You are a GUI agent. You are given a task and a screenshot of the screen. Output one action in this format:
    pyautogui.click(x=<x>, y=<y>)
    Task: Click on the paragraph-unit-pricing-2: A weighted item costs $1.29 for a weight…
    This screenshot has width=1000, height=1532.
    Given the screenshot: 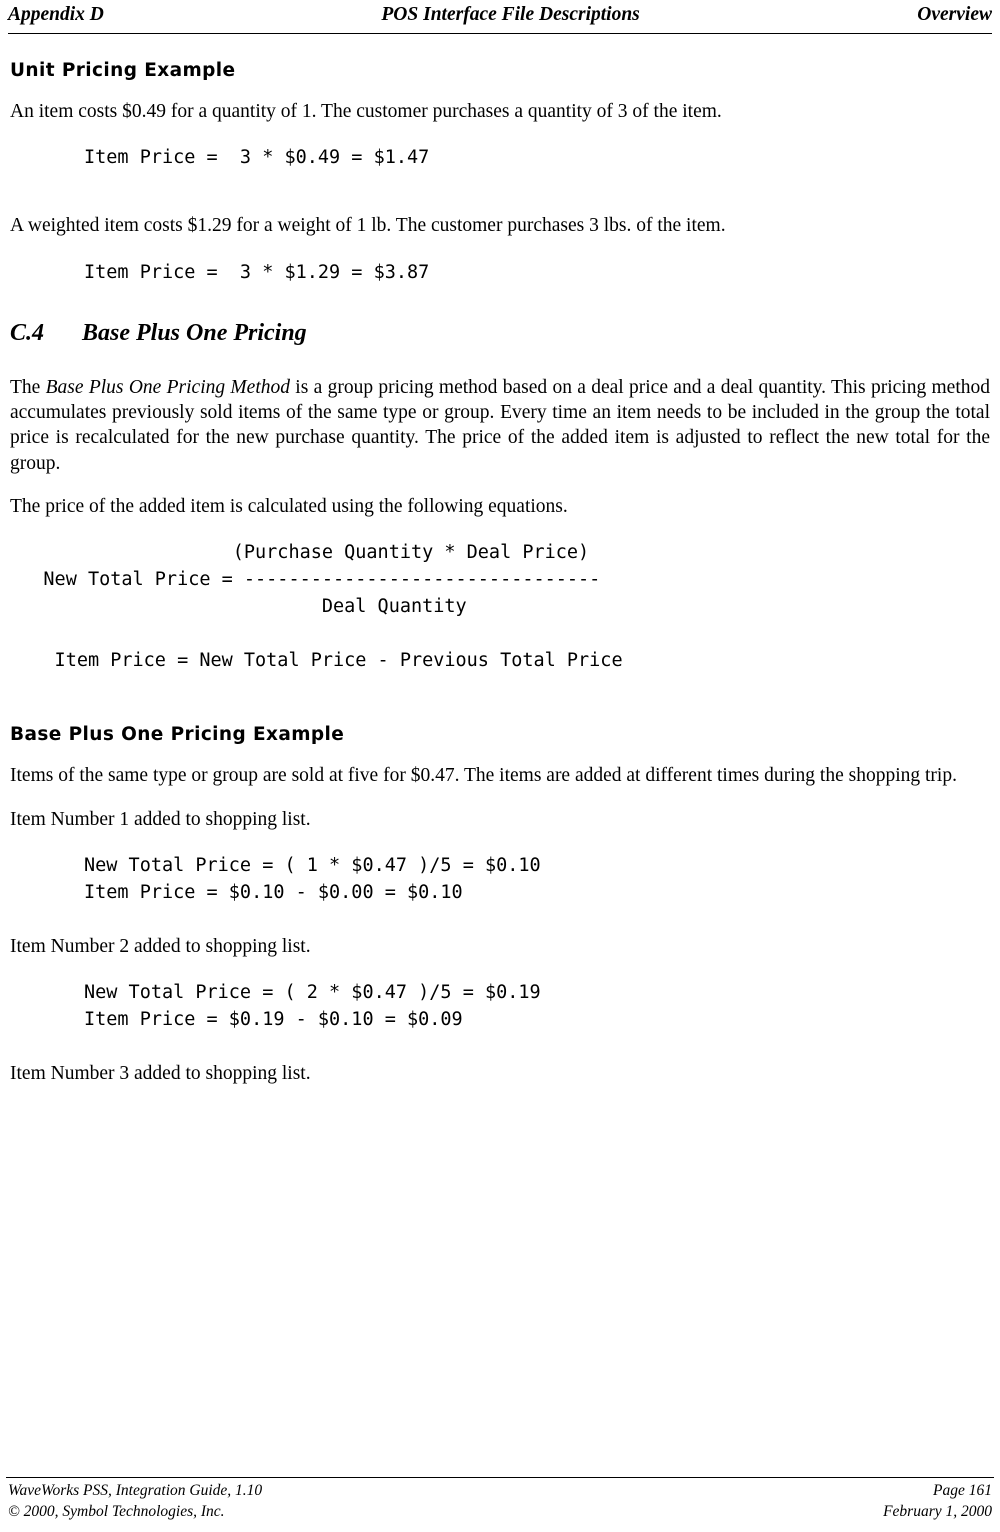 What is the action you would take?
    pyautogui.click(x=368, y=226)
    